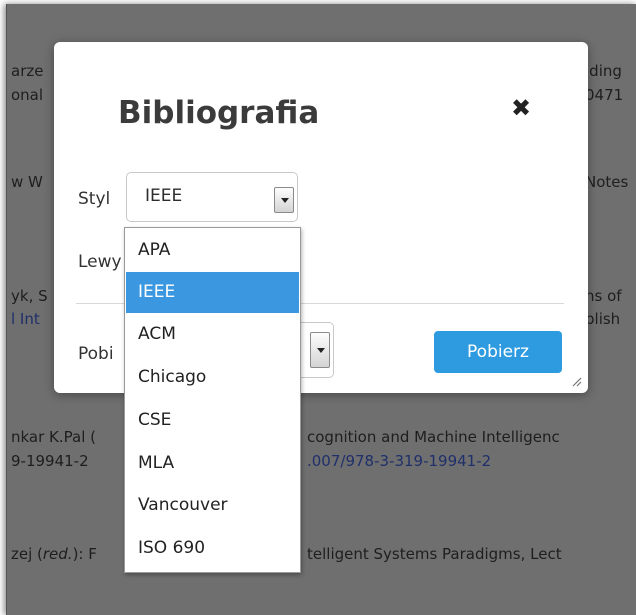 The image size is (636, 615). I want to click on background-text: red., so click(57, 554).